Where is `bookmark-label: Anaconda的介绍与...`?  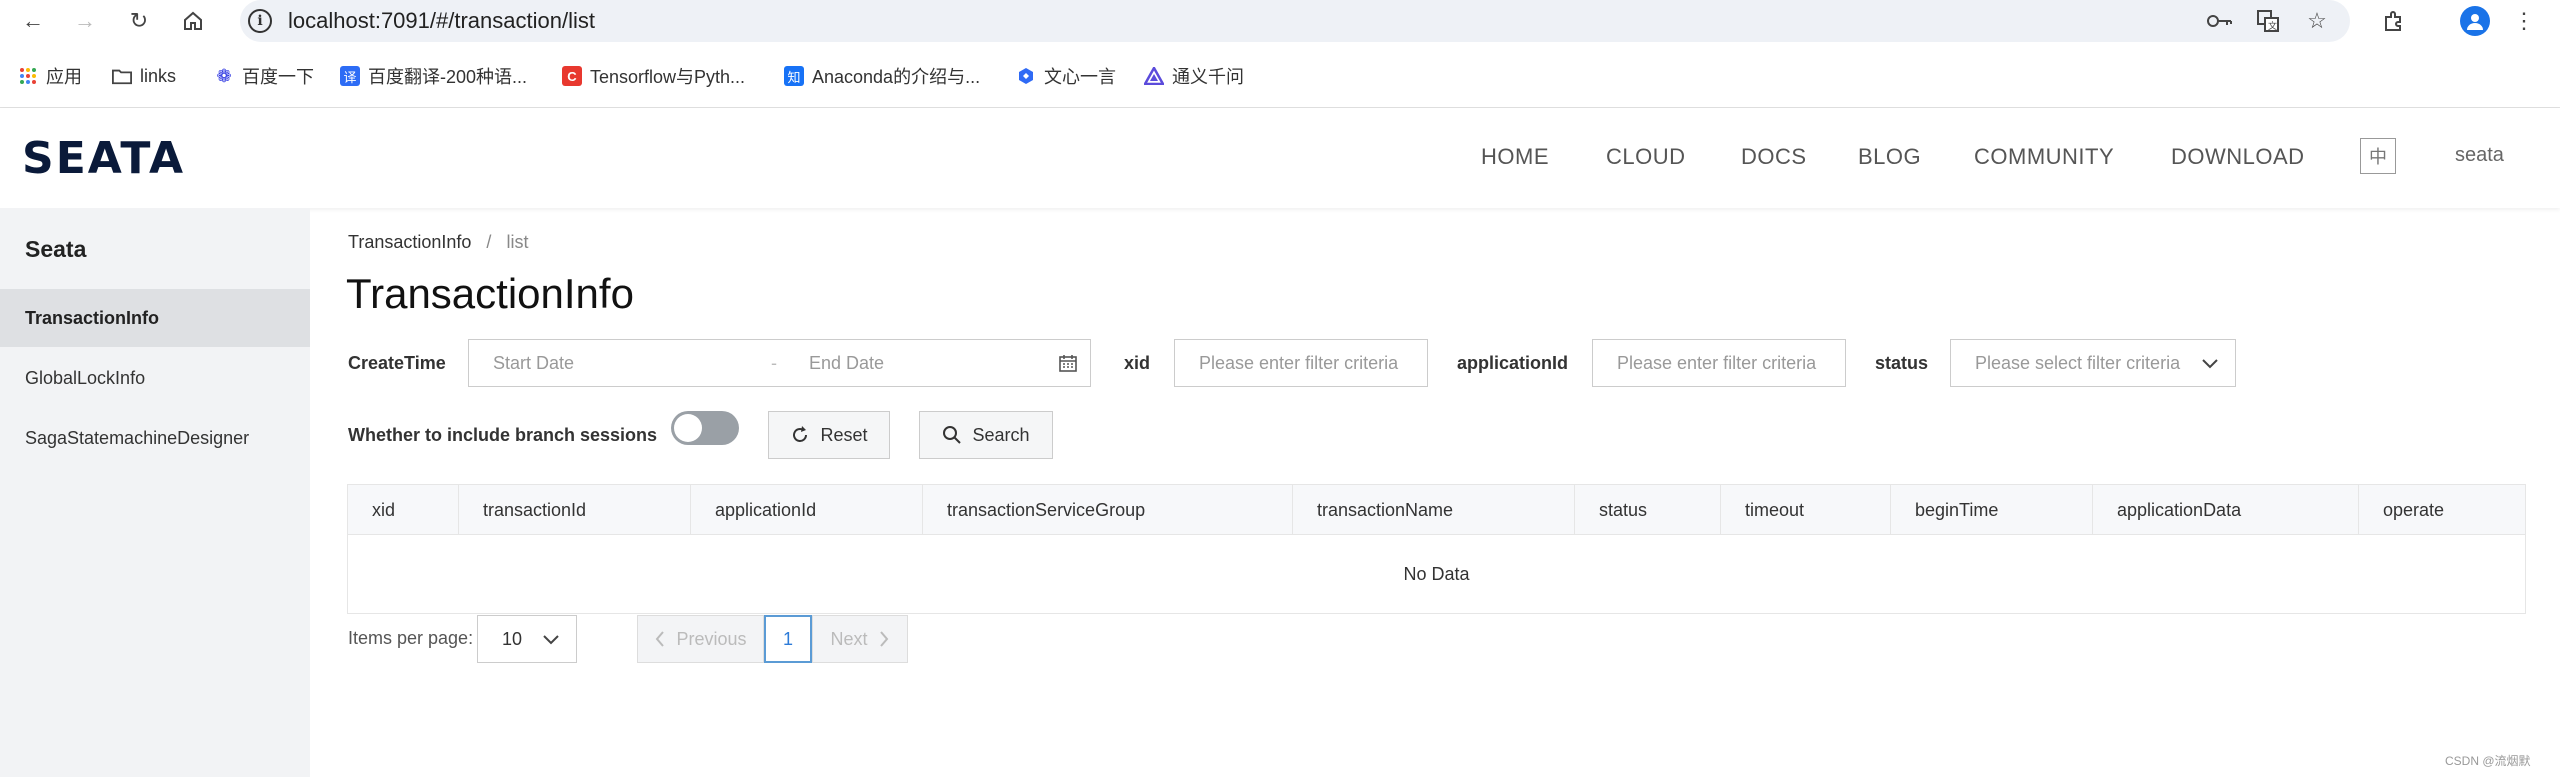
bookmark-label: Anaconda的介绍与... is located at coordinates (896, 77).